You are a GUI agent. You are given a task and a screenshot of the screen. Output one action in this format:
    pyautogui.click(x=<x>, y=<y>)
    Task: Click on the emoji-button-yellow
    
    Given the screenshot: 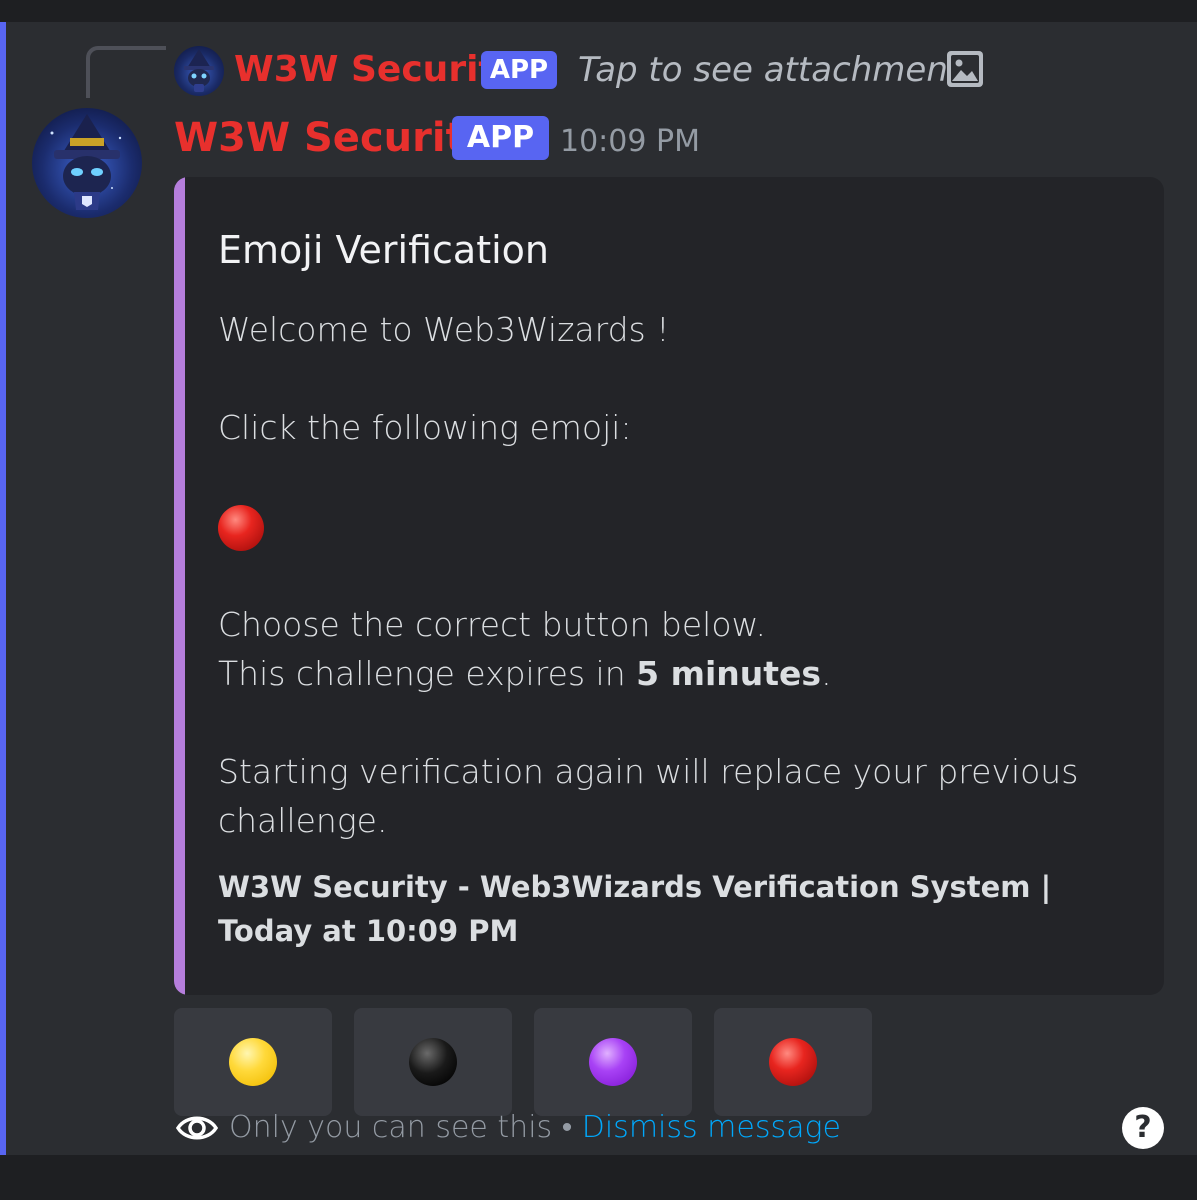 What is the action you would take?
    pyautogui.click(x=253, y=1062)
    